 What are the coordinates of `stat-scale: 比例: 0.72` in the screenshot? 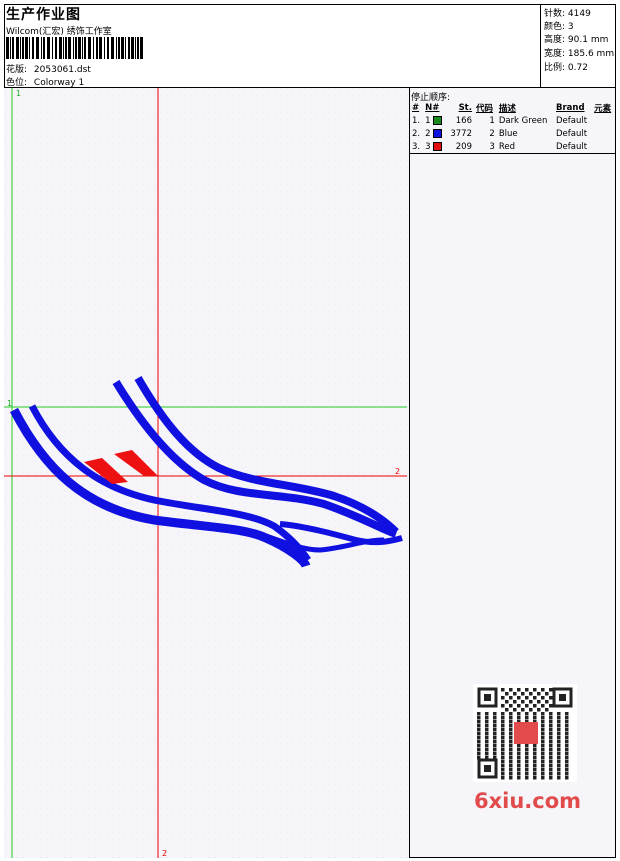 It's located at (566, 68).